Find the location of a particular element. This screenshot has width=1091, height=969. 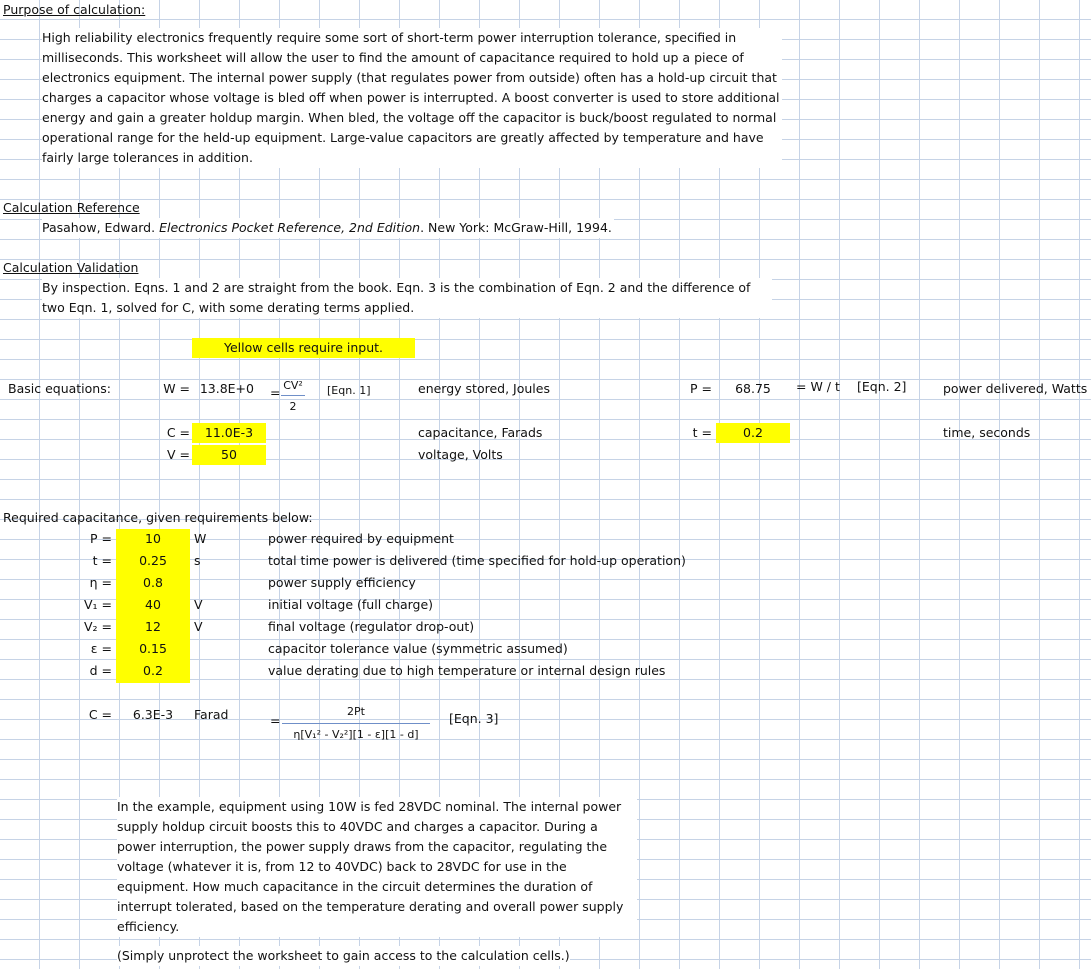

eq1-fraction-bar is located at coordinates (293, 395).